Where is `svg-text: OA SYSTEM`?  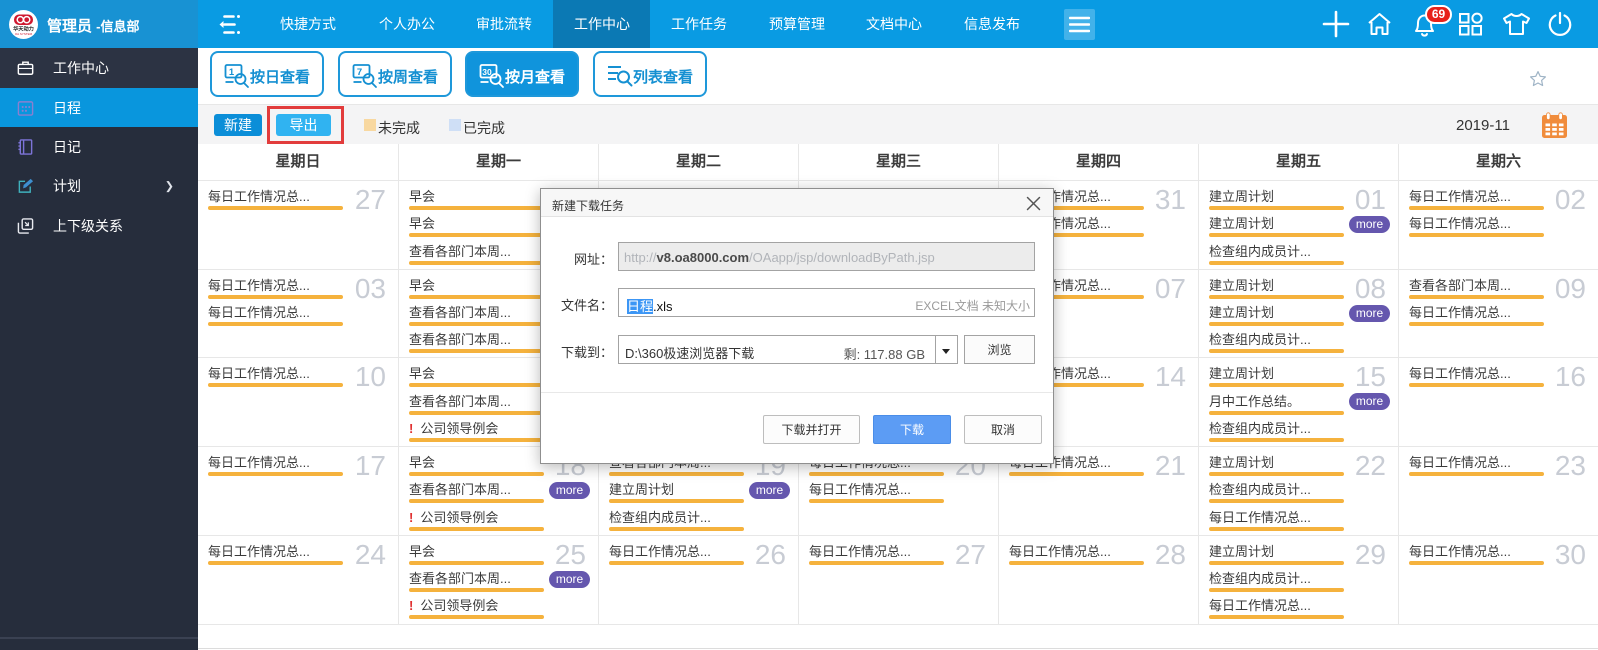
svg-text: OA SYSTEM is located at coordinates (24, 34).